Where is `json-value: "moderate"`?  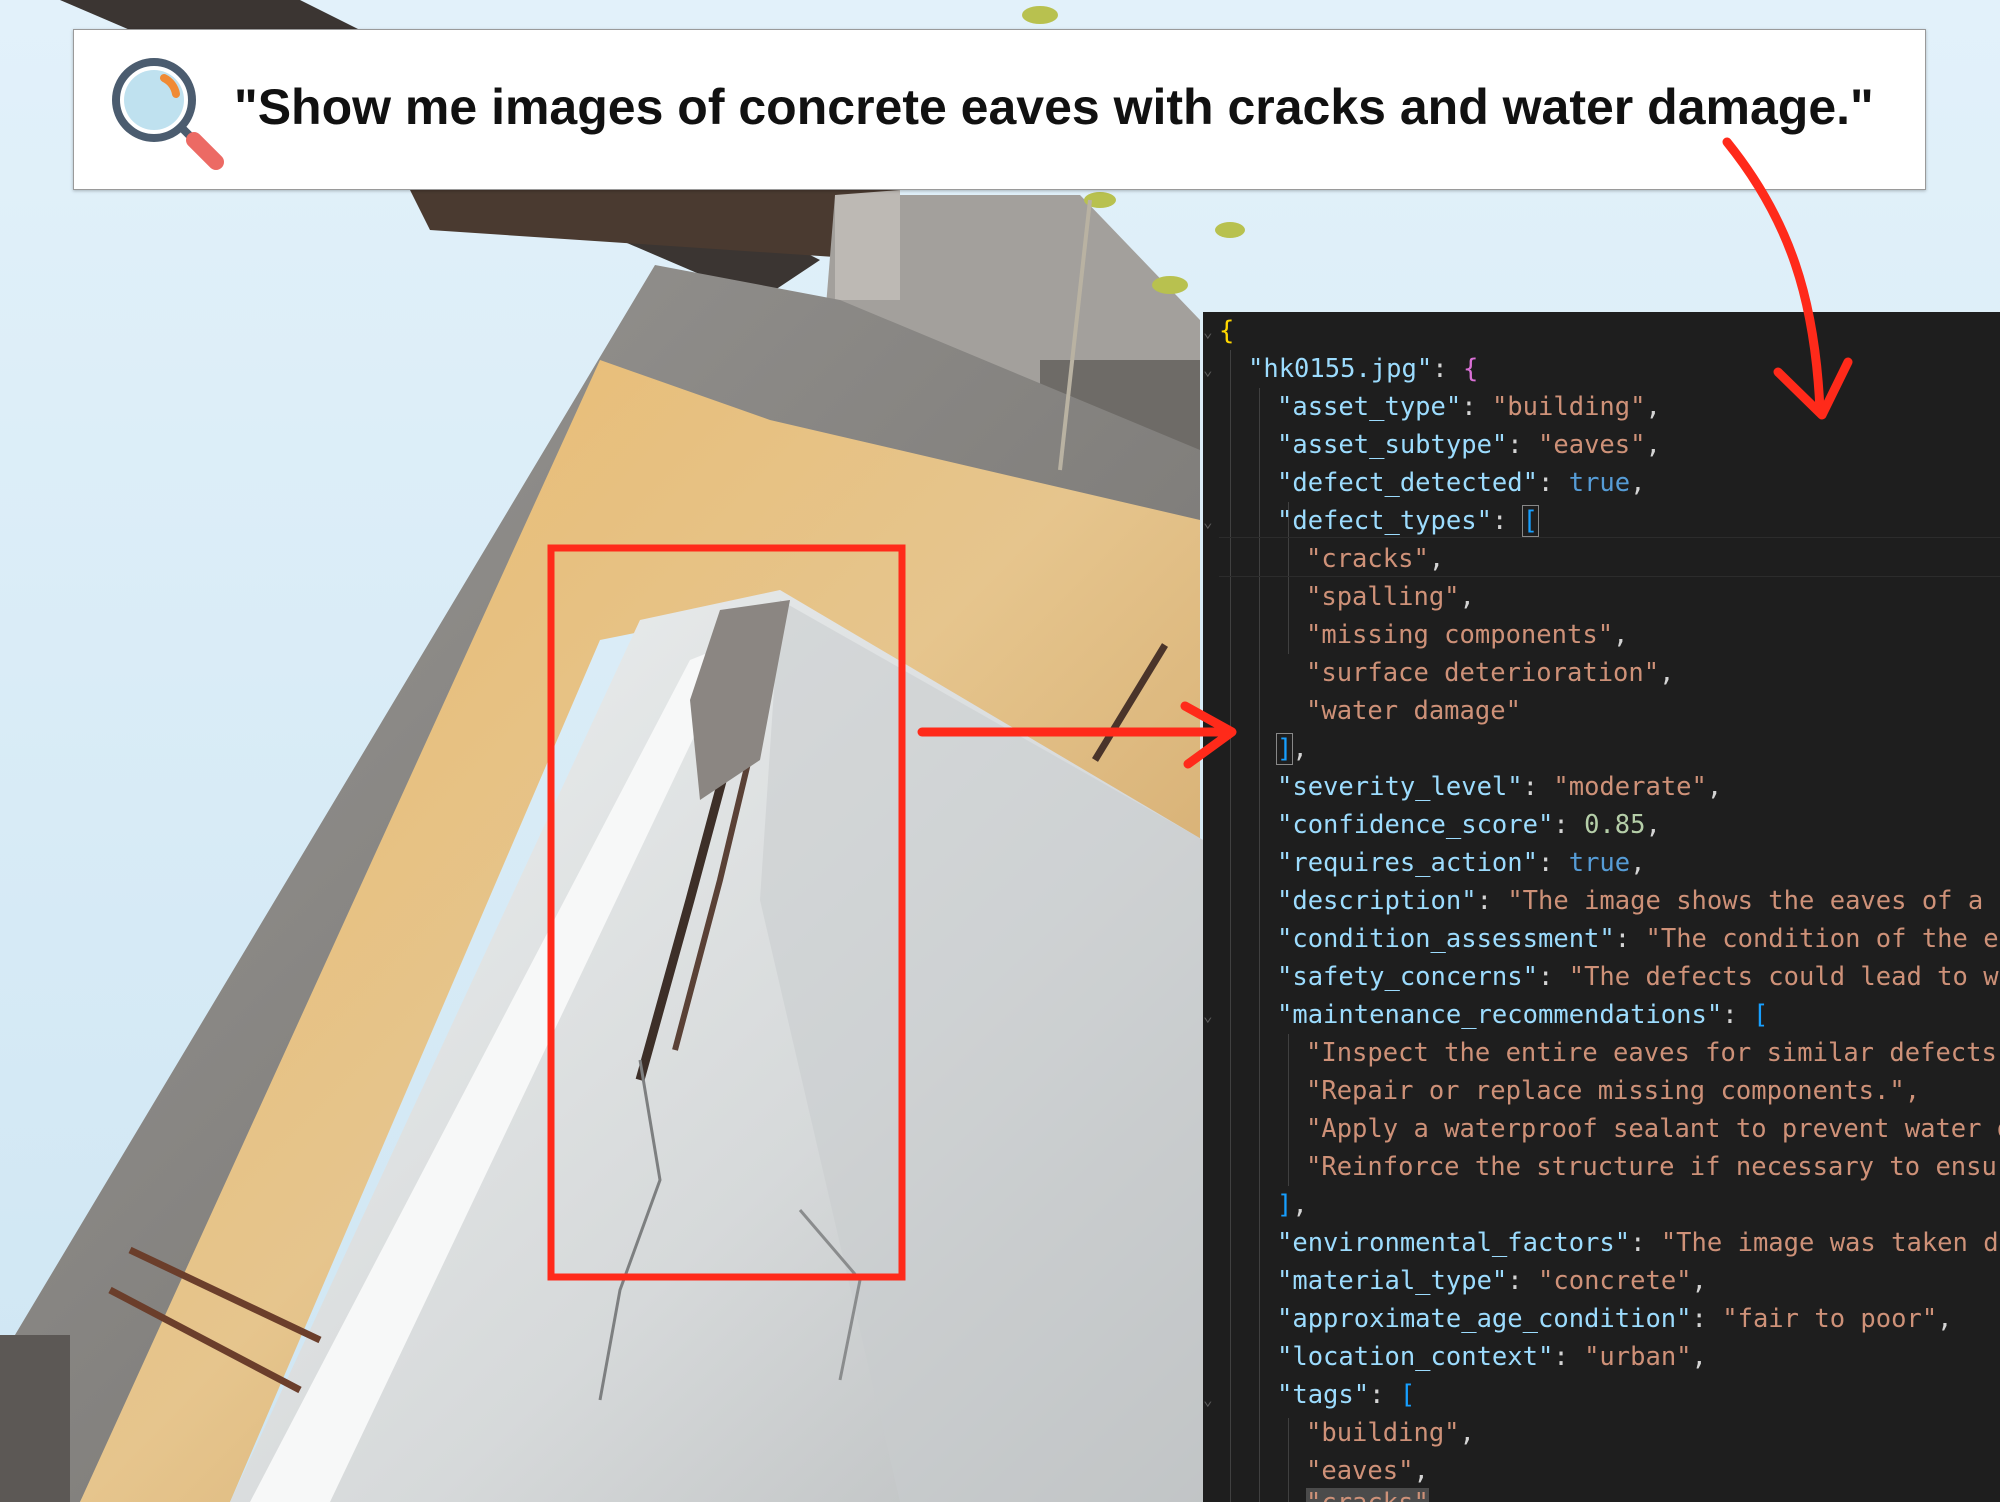
json-value: "moderate" is located at coordinates (1630, 787).